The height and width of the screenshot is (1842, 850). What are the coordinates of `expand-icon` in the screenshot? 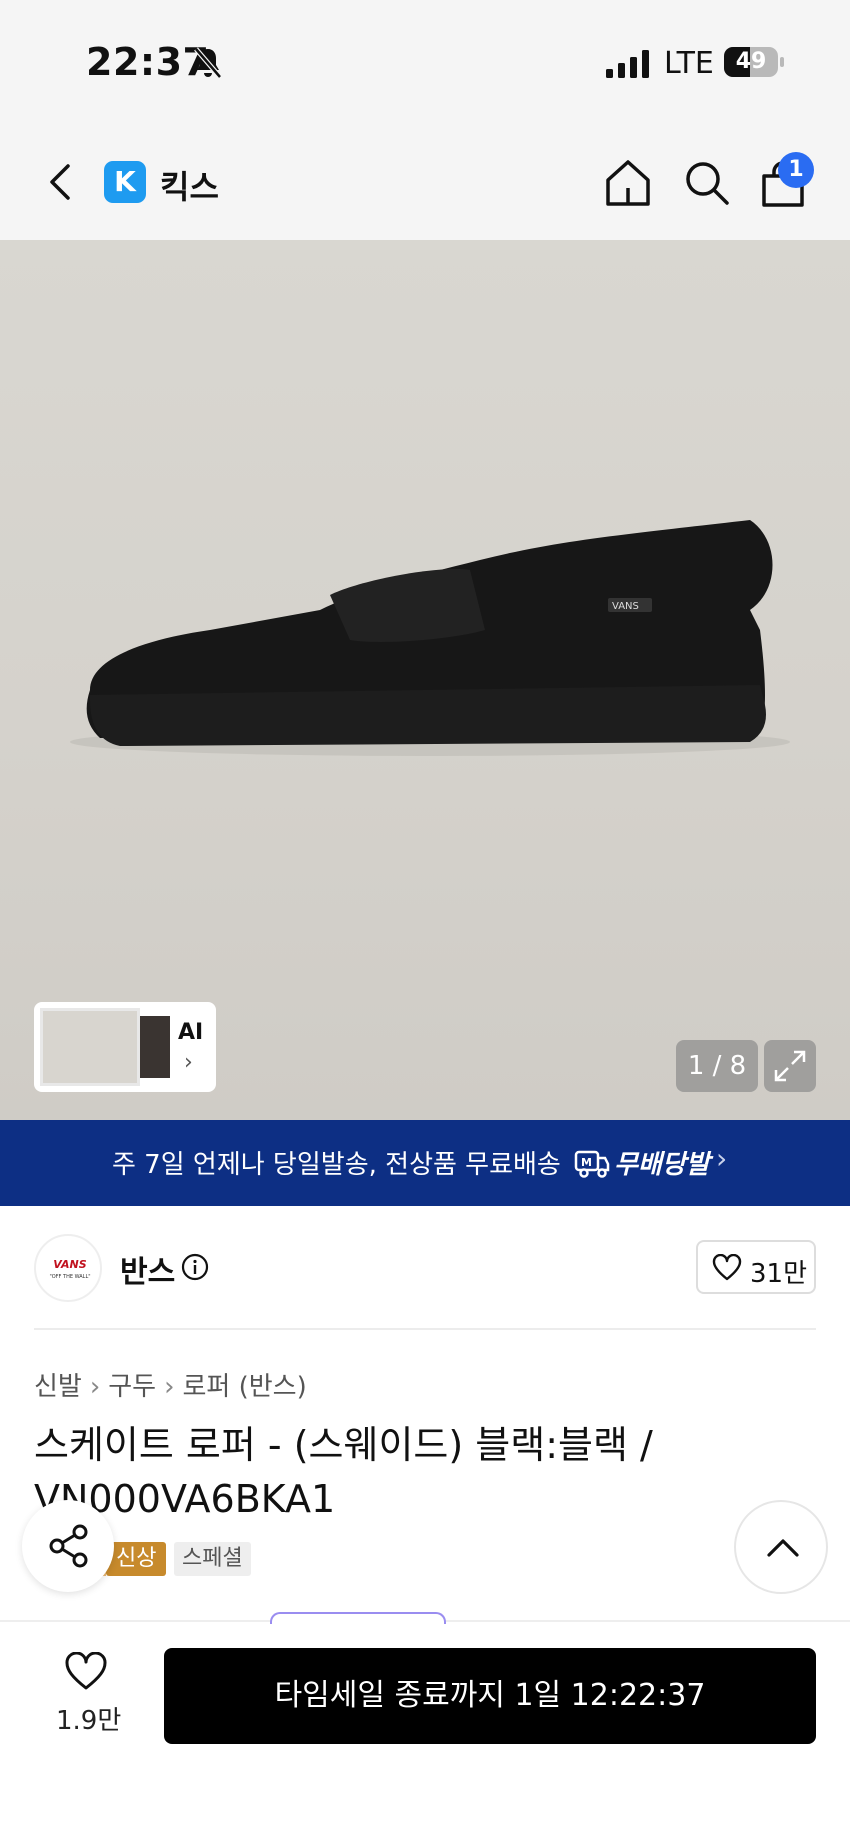 It's located at (790, 1066).